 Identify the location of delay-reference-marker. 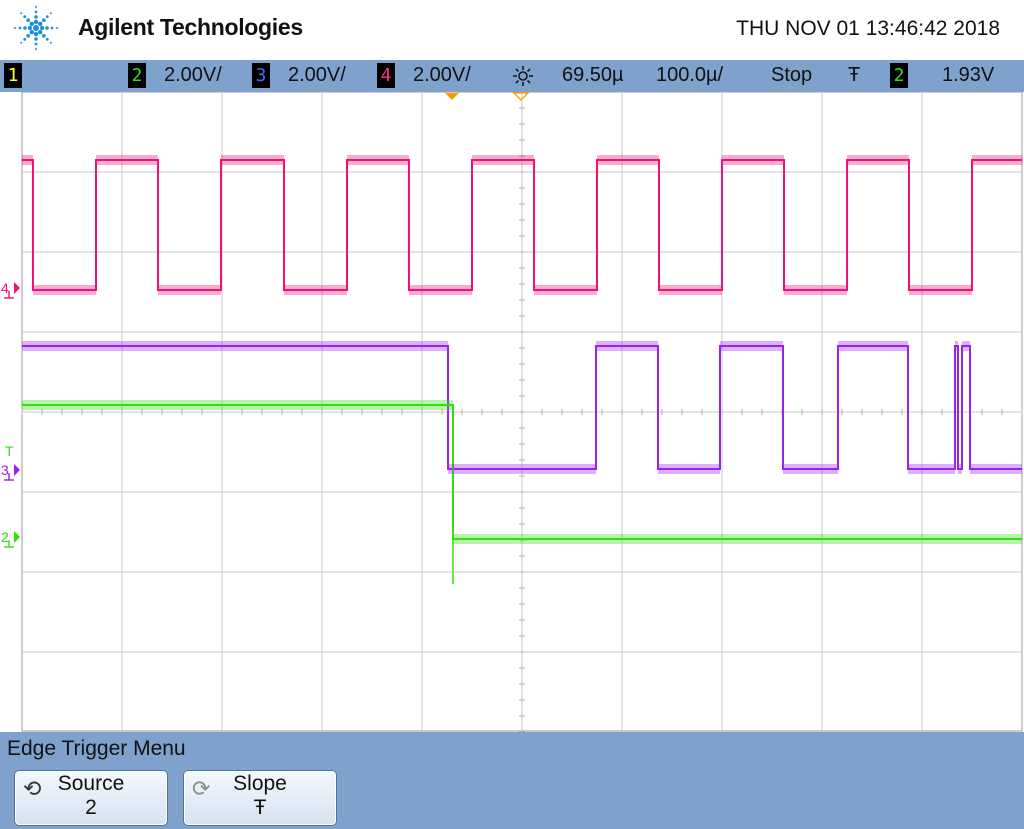
(521, 96).